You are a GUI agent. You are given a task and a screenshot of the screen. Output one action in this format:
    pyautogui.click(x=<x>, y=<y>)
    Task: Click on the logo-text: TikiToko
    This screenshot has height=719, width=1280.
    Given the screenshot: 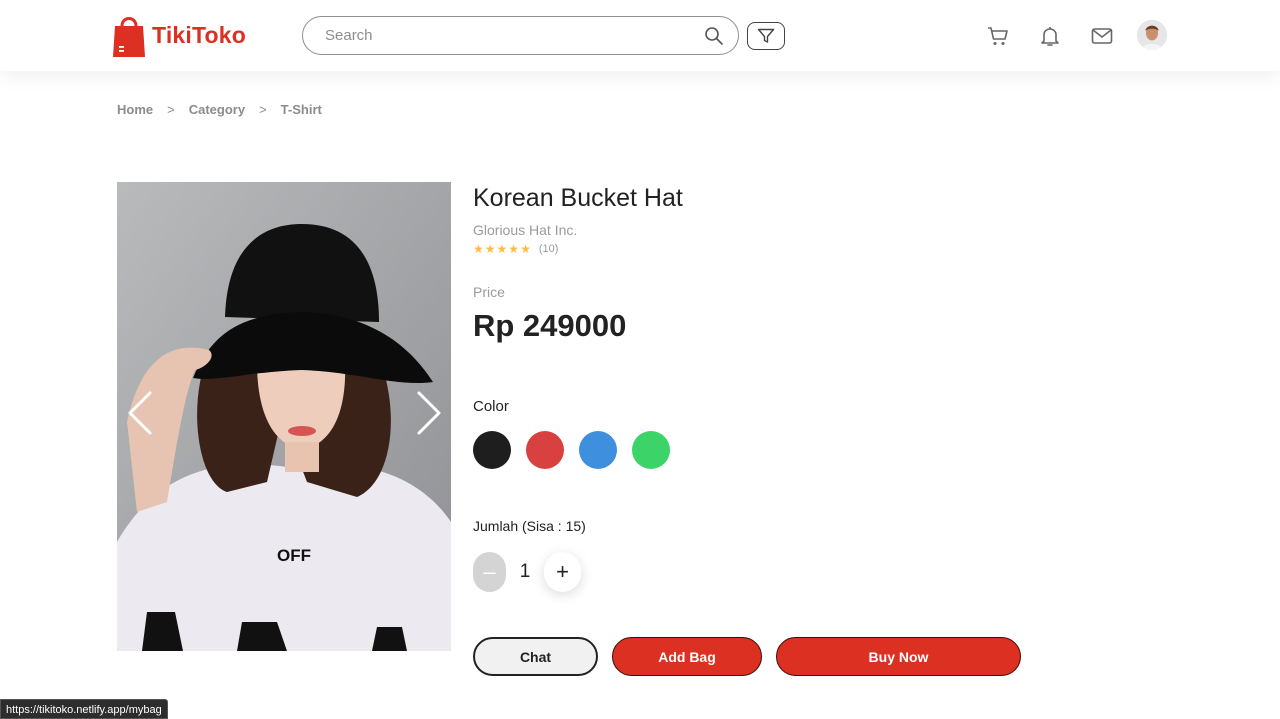 What is the action you would take?
    pyautogui.click(x=199, y=35)
    